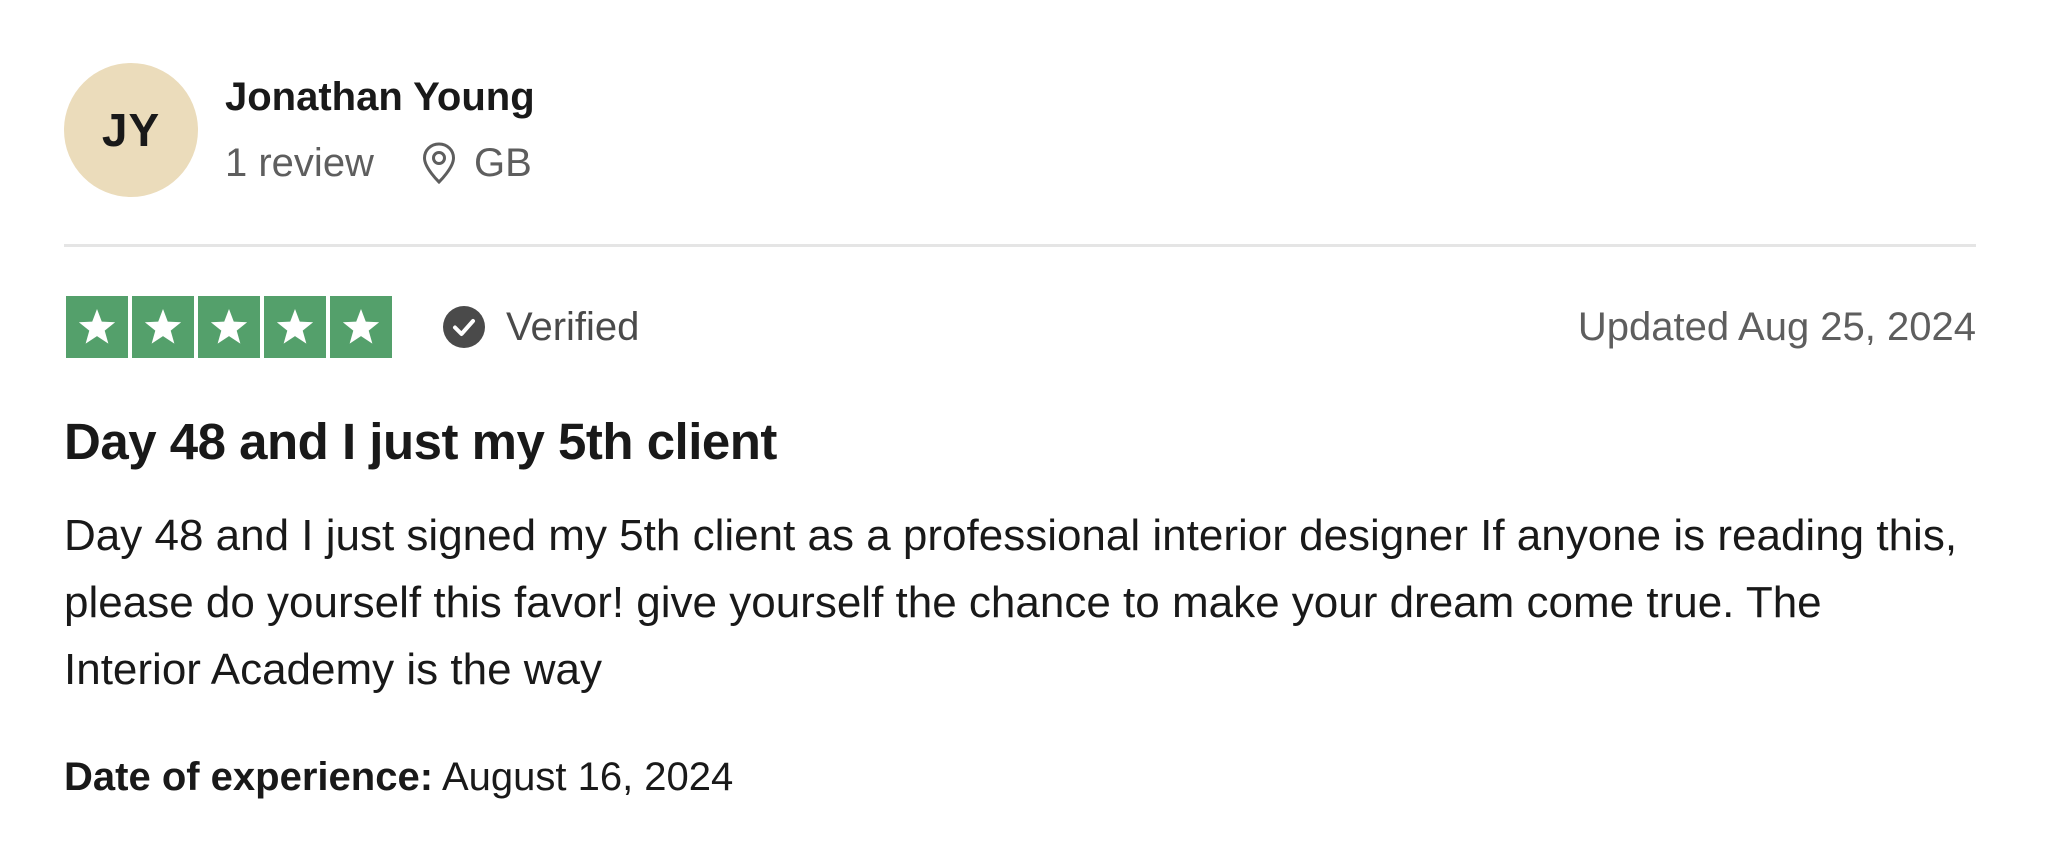 The width and height of the screenshot is (2048, 845). Describe the element at coordinates (587, 777) in the screenshot. I see `experience-date: August 16, 2024` at that location.